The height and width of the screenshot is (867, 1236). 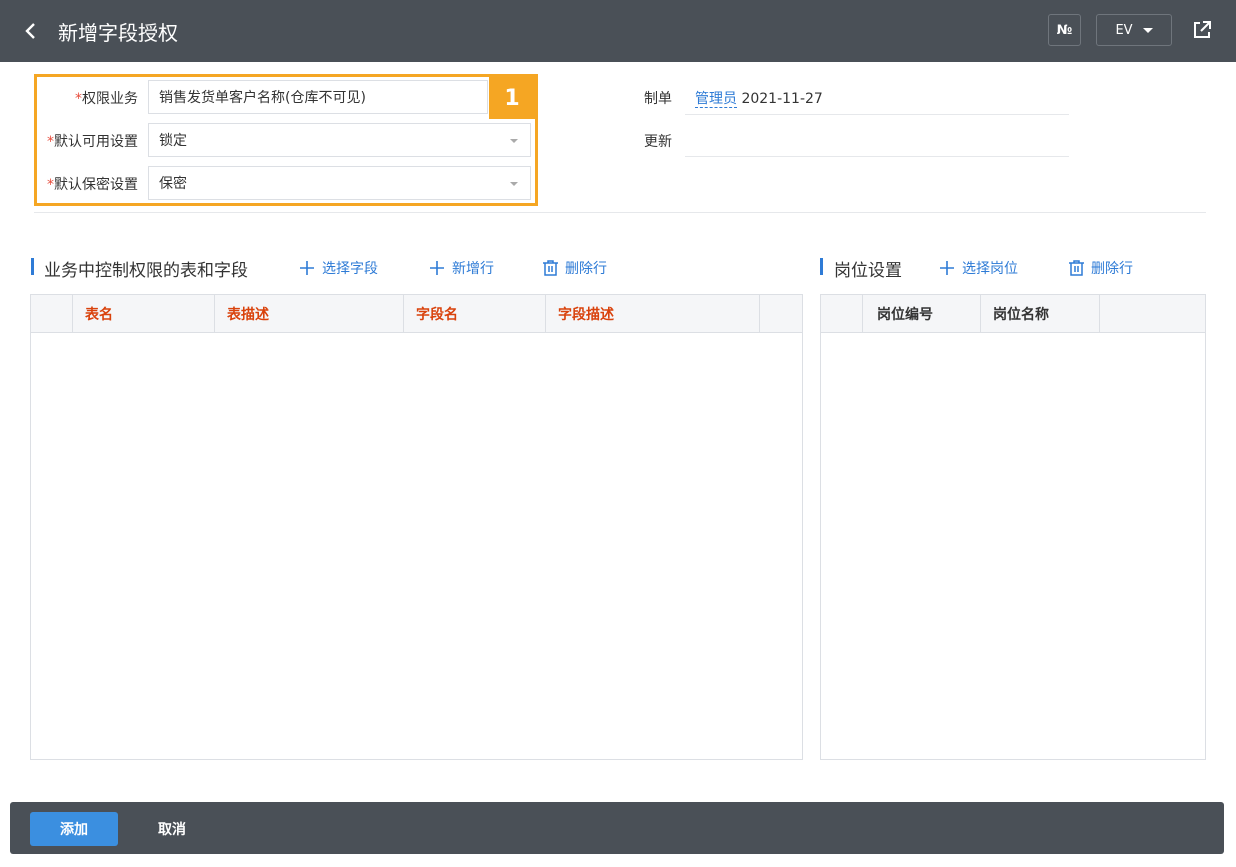 I want to click on creator-info: 管理员 2021-11-27, so click(x=759, y=98).